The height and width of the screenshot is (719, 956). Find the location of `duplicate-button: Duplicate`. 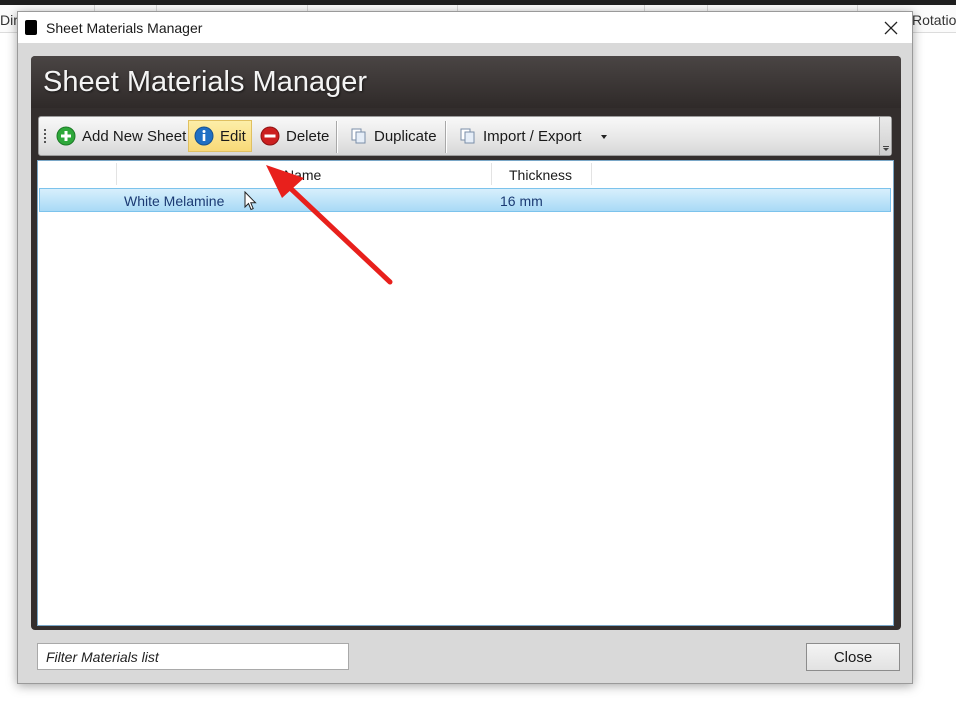

duplicate-button: Duplicate is located at coordinates (393, 136).